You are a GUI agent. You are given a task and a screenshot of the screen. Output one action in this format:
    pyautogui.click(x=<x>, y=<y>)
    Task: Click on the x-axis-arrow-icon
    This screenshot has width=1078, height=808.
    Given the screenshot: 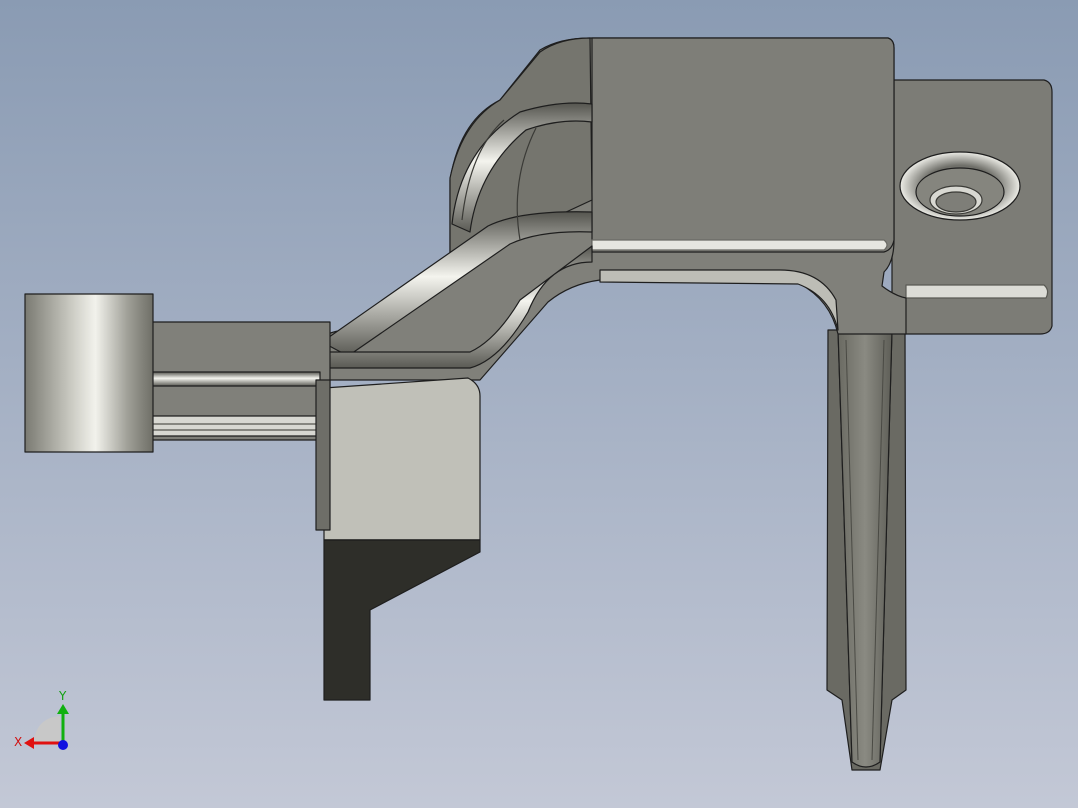 What is the action you would take?
    pyautogui.click(x=29, y=743)
    